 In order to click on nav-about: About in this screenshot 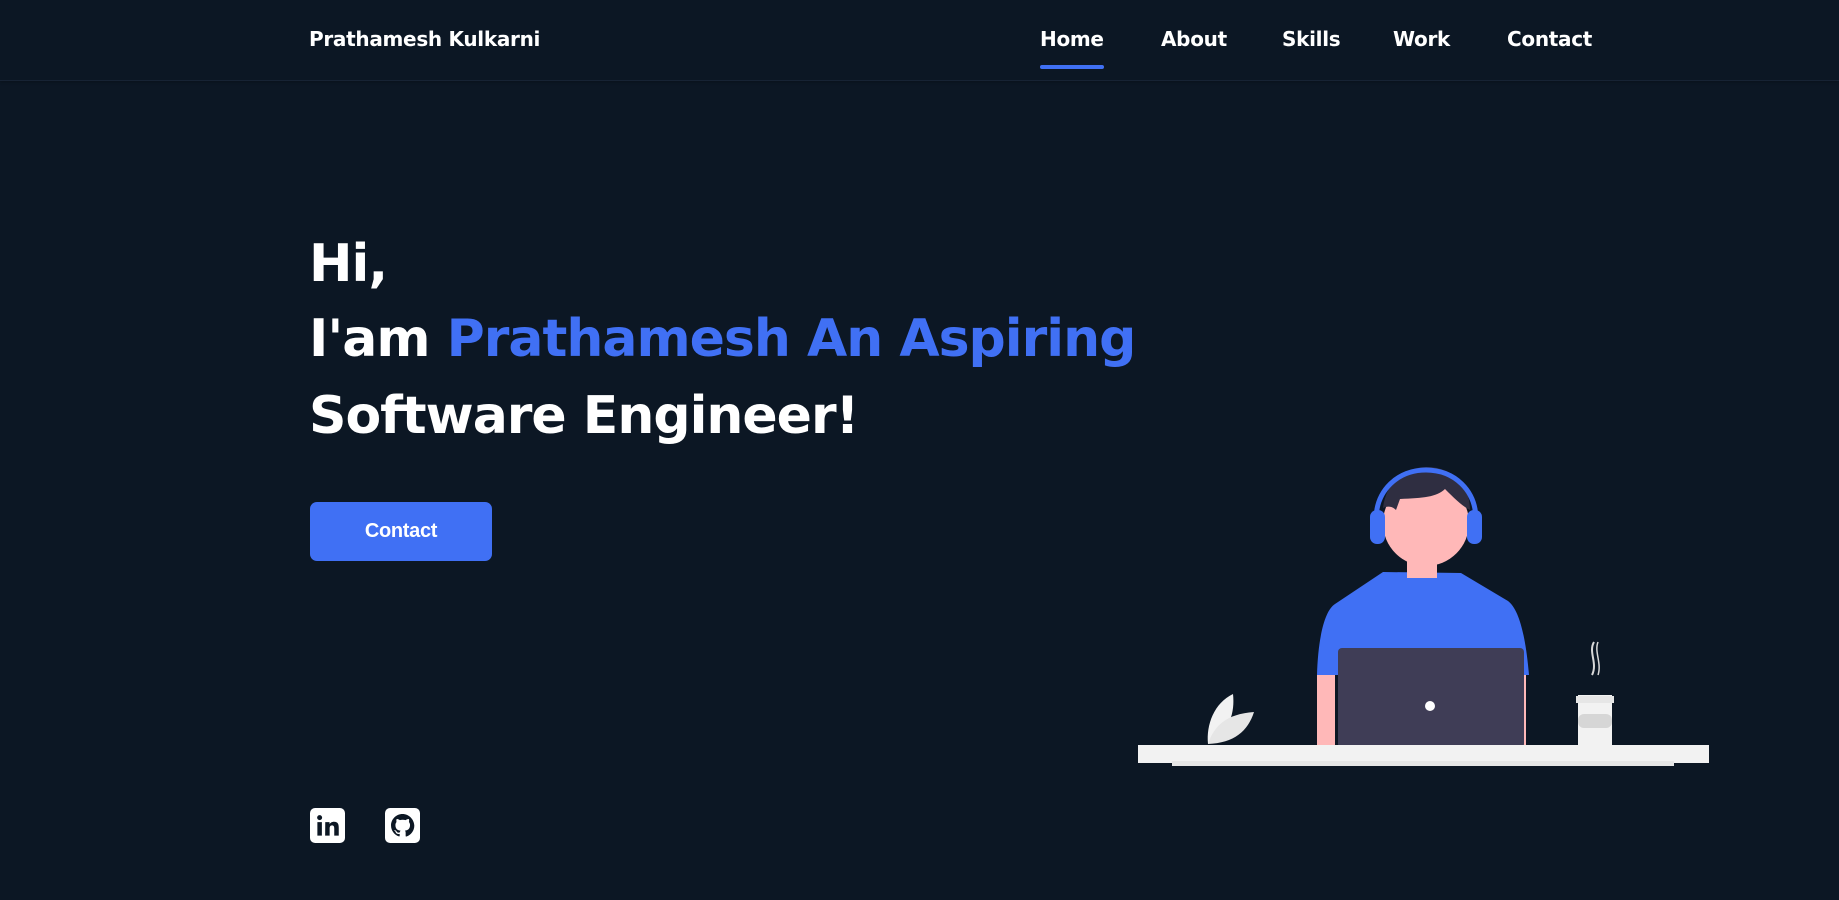, I will do `click(1194, 39)`.